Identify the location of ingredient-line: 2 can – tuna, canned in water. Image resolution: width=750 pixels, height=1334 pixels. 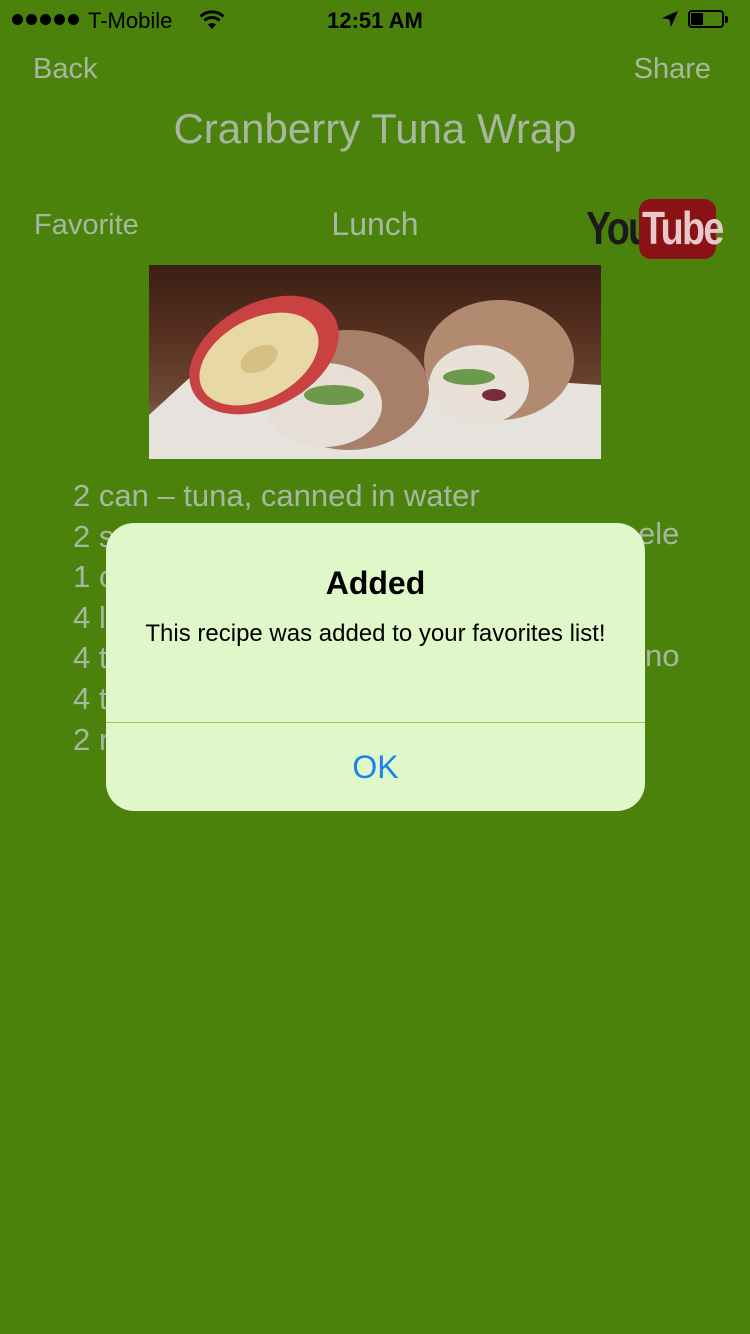
(276, 495).